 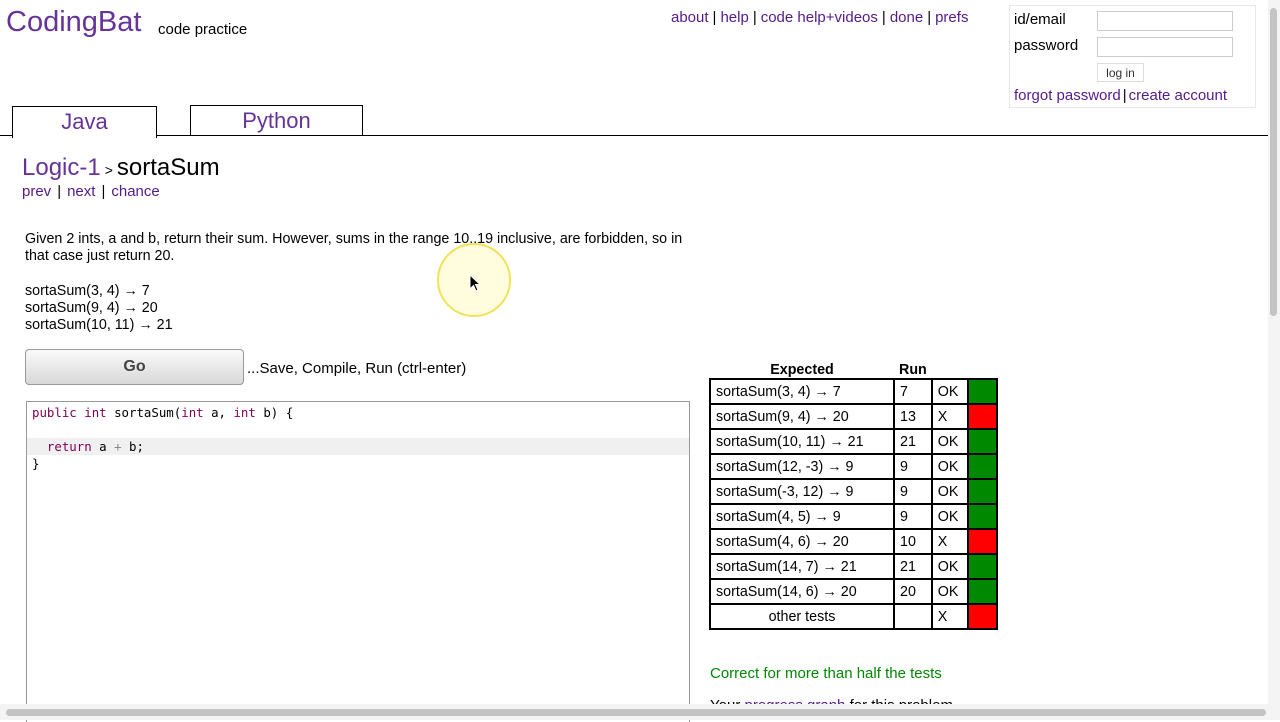 I want to click on results-summary: Correct for more than half the tests, so click(x=826, y=673).